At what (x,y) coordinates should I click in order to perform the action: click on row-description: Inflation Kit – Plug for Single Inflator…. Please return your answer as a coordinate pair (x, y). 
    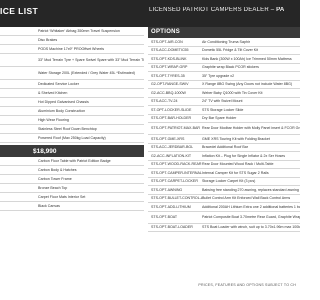
    Looking at the image, I should click on (244, 155).